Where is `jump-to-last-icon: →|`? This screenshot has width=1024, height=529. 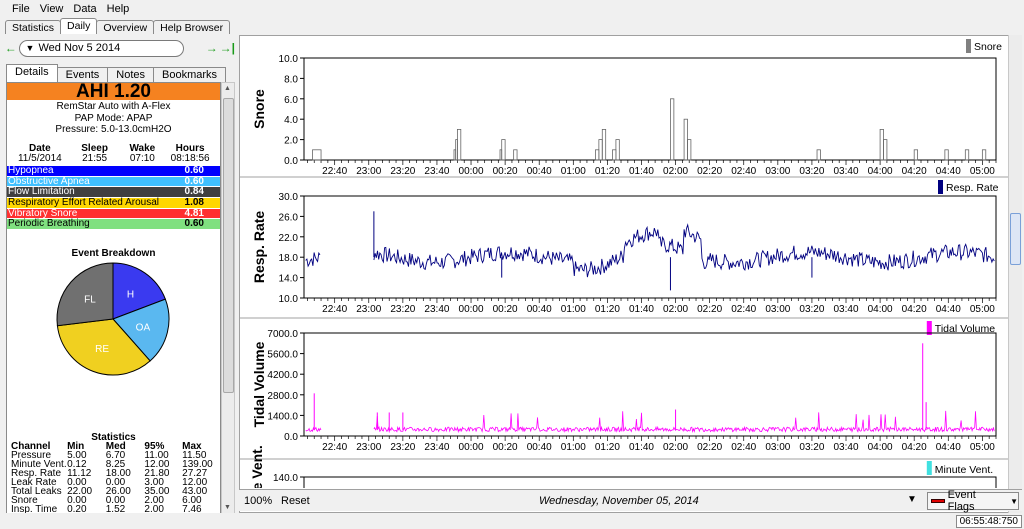 jump-to-last-icon: →| is located at coordinates (227, 48).